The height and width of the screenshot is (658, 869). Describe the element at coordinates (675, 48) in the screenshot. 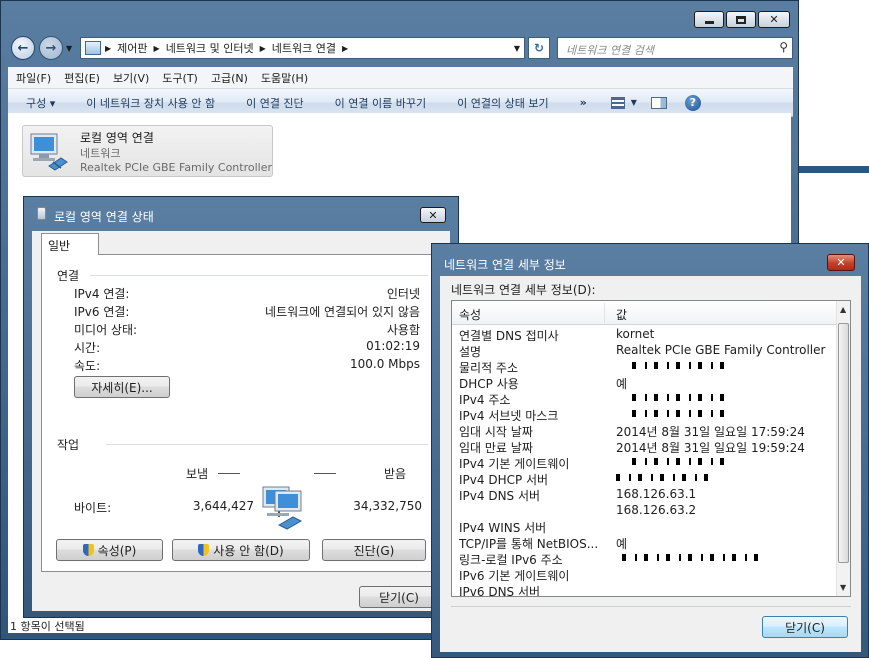

I see `search-input: 네트워크 연결 검색 ⚲` at that location.